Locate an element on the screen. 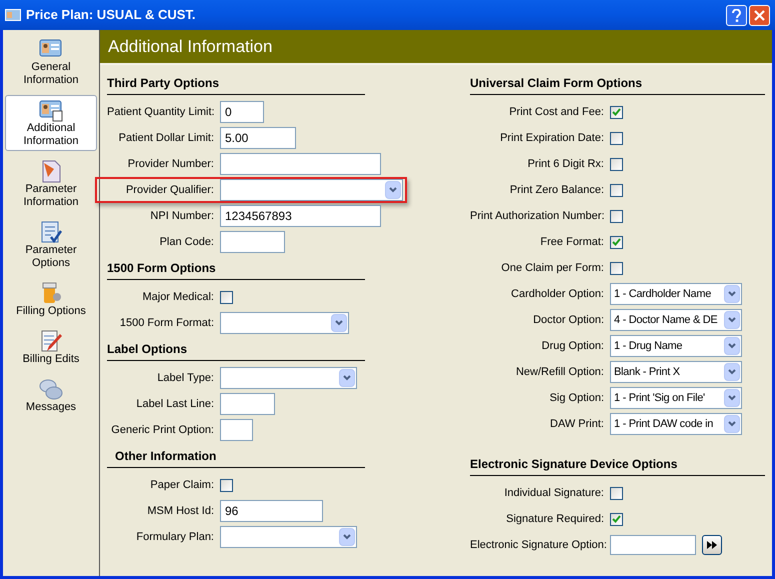 Image resolution: width=775 pixels, height=579 pixels. field-label: Doctor Option: is located at coordinates (568, 320).